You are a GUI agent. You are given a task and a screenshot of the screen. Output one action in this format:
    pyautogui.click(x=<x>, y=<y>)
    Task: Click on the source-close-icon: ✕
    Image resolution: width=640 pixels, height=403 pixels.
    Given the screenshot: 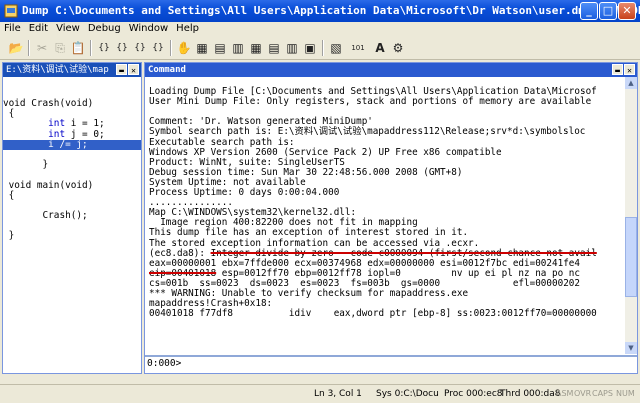 What is the action you would take?
    pyautogui.click(x=133, y=69)
    